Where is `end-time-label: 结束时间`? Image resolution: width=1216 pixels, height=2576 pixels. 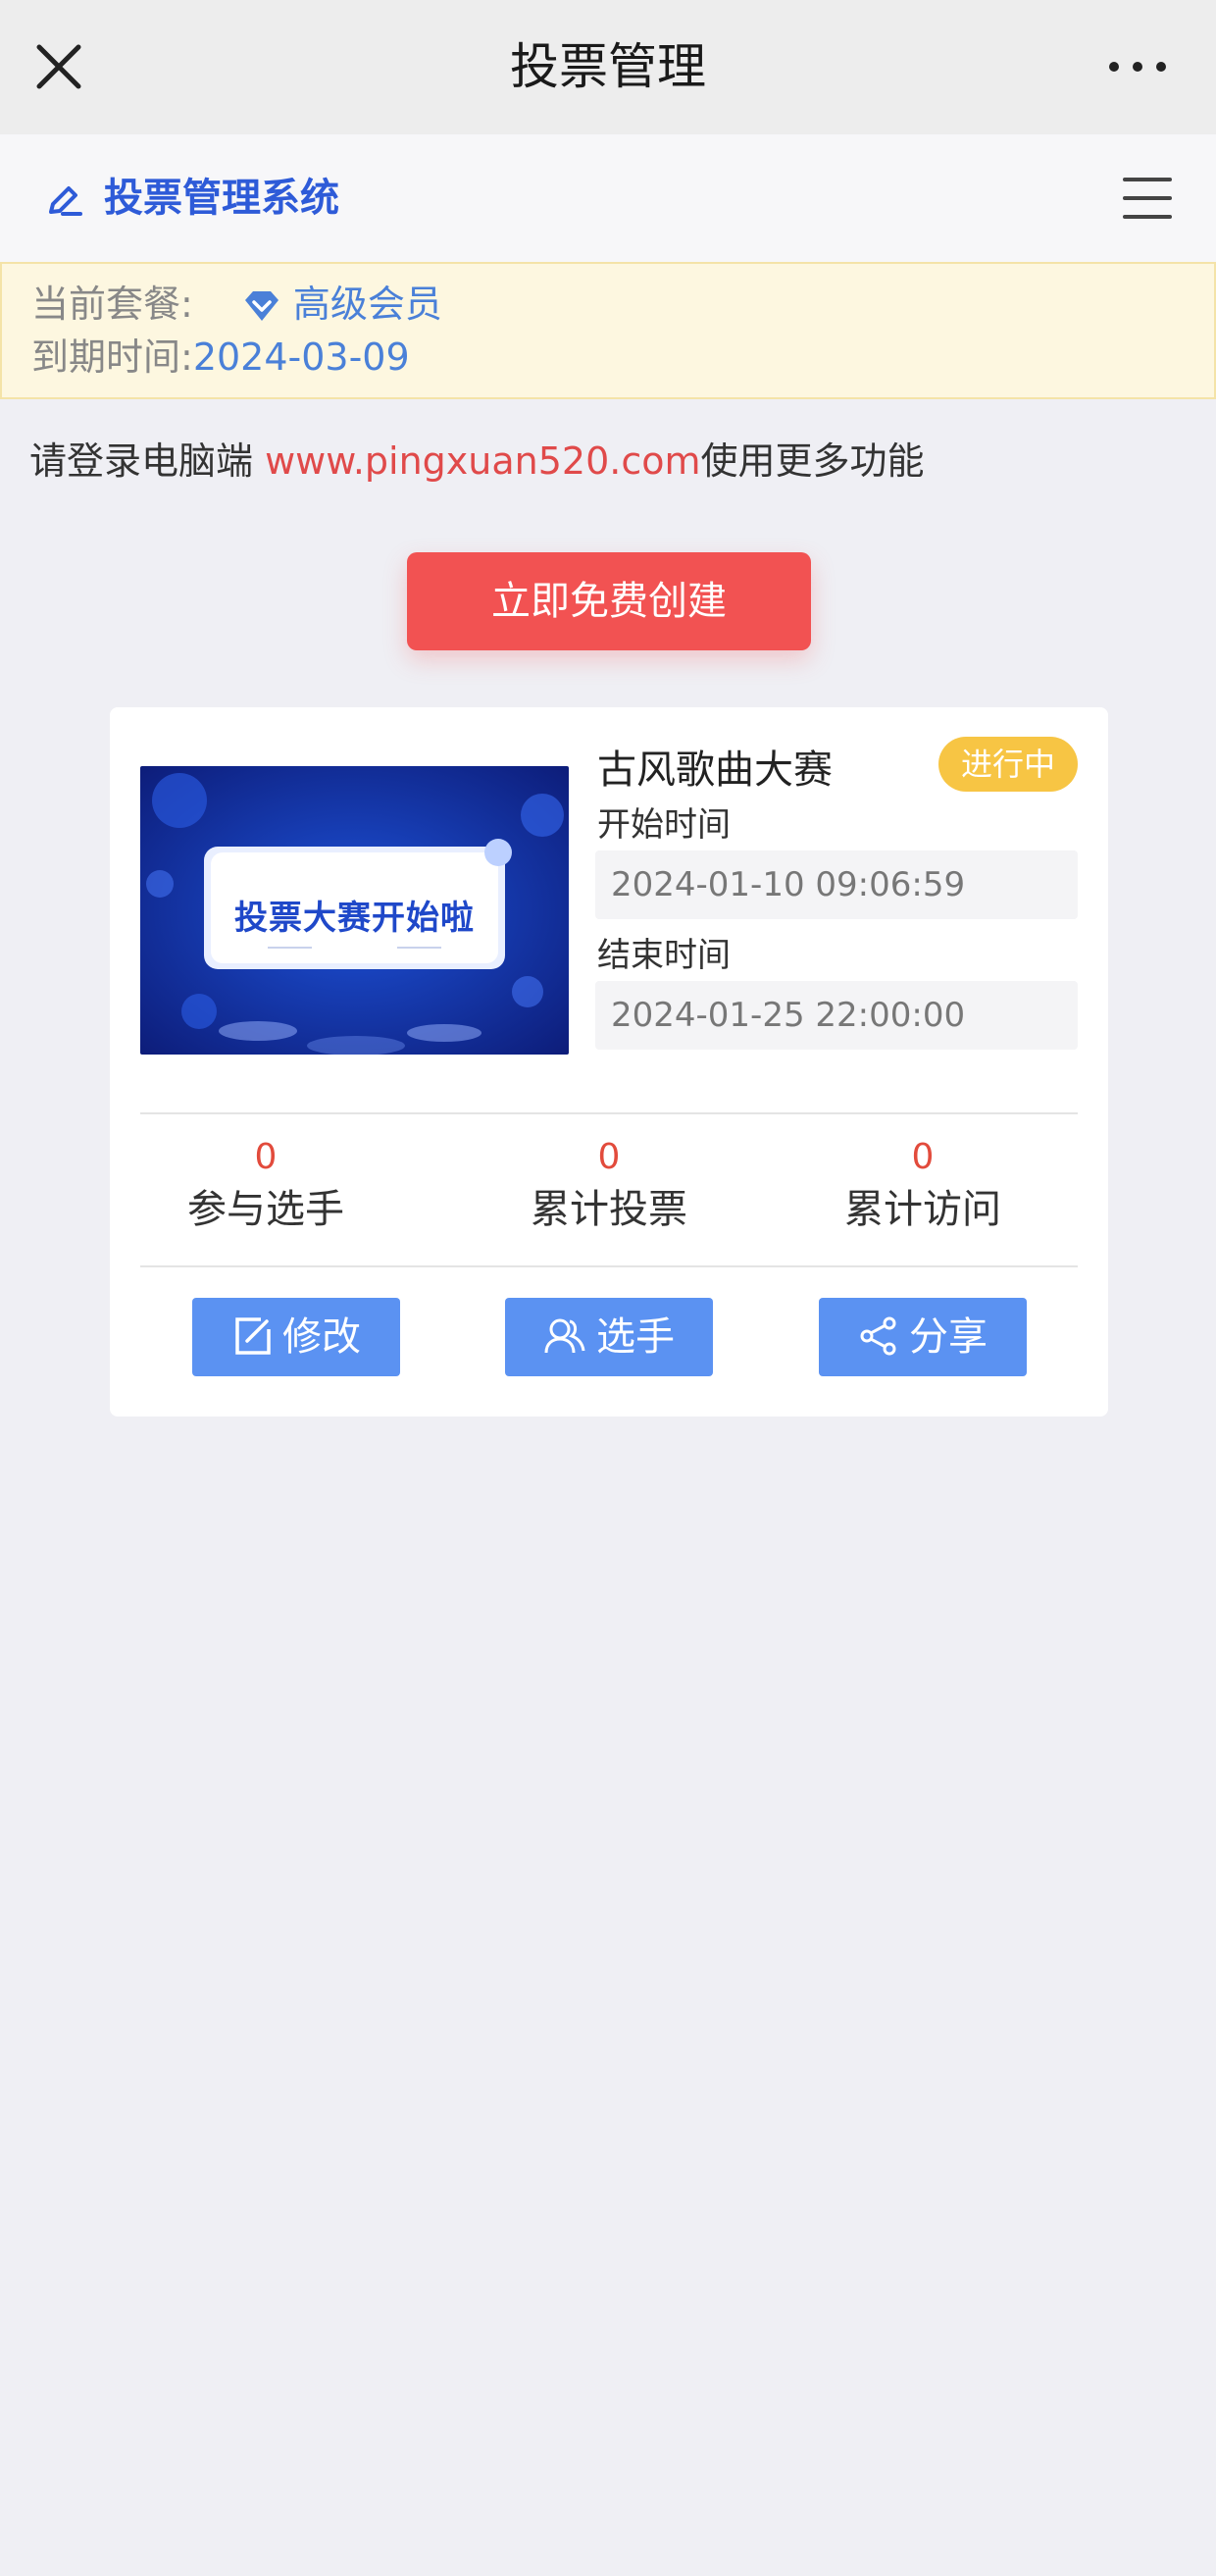 end-time-label: 结束时间 is located at coordinates (664, 955).